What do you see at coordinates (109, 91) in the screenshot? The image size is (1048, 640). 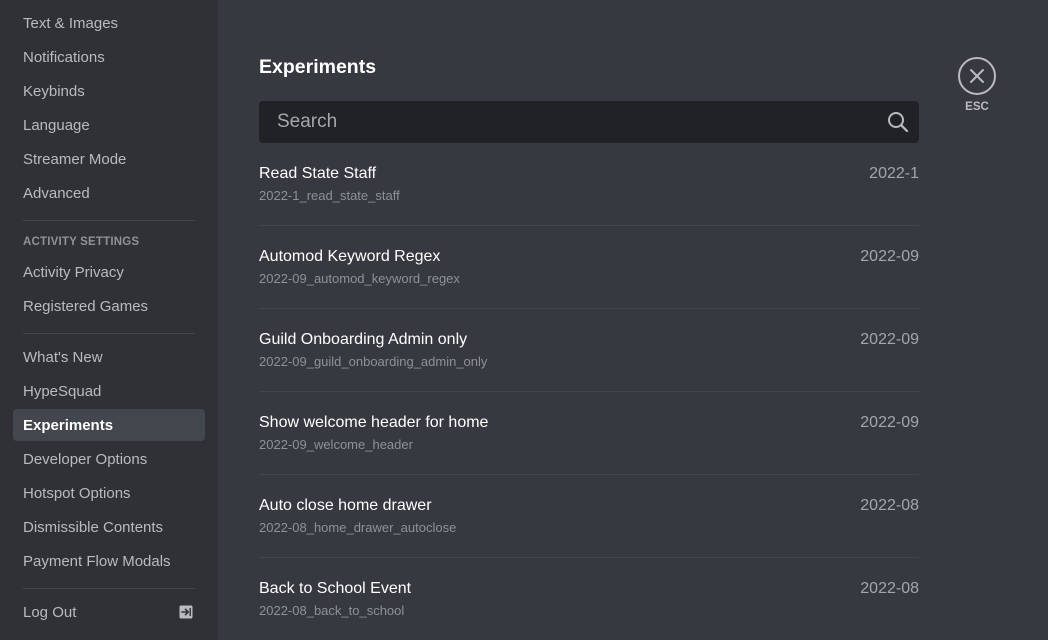 I see `sidebar-item-keybinds: Keybinds` at bounding box center [109, 91].